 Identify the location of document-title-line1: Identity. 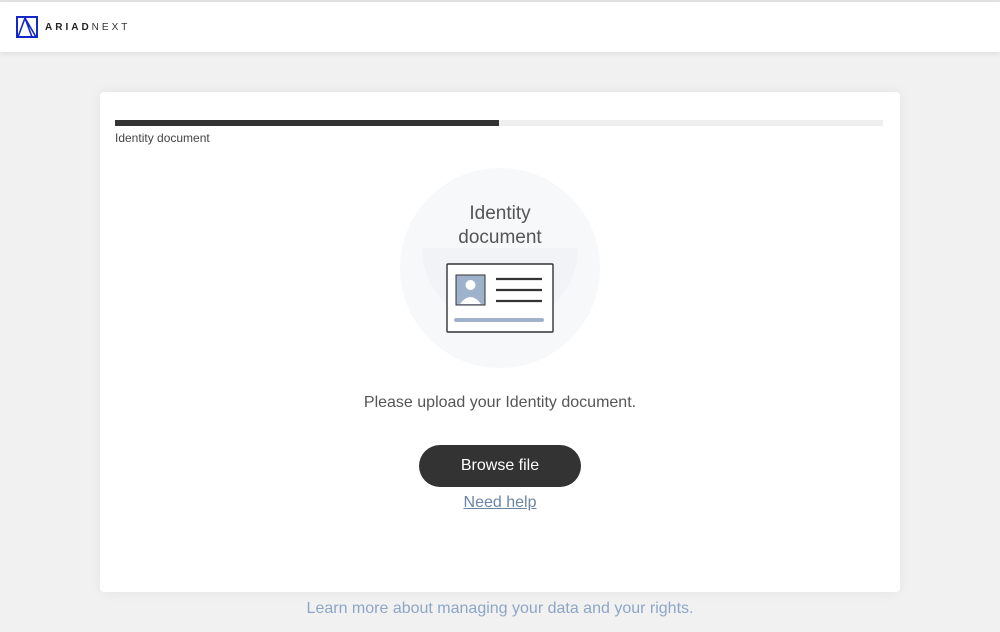
(500, 213).